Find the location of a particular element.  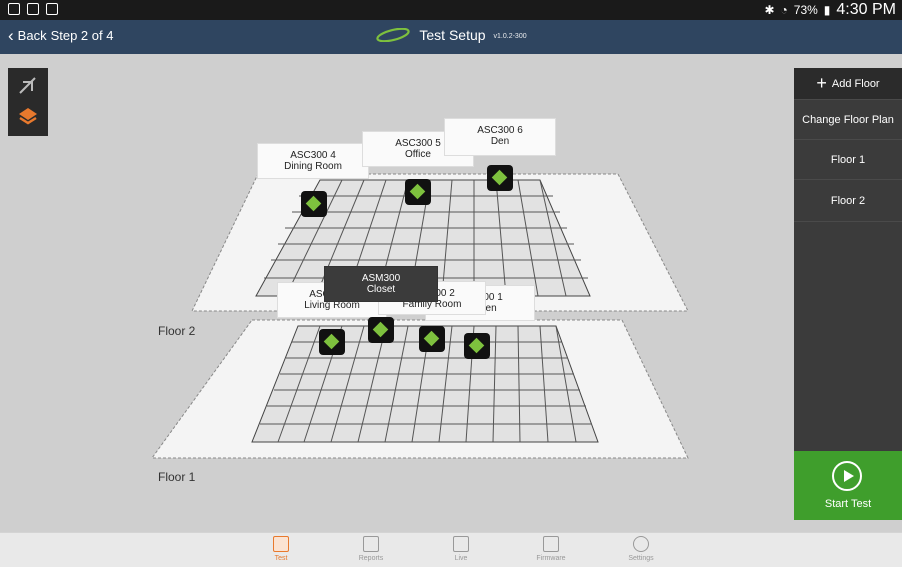

tab-reports: Reports is located at coordinates (371, 549).